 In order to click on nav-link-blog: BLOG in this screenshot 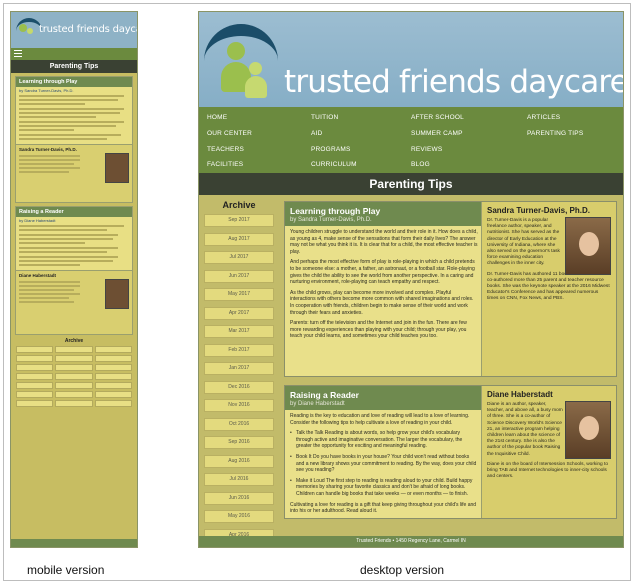, I will do `click(469, 165)`.